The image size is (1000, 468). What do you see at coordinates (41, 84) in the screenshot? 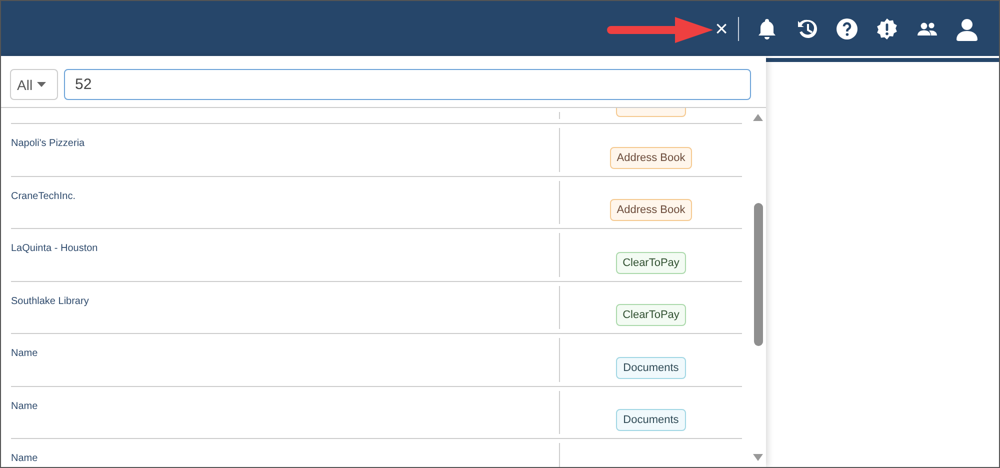
I see `caret-icon` at bounding box center [41, 84].